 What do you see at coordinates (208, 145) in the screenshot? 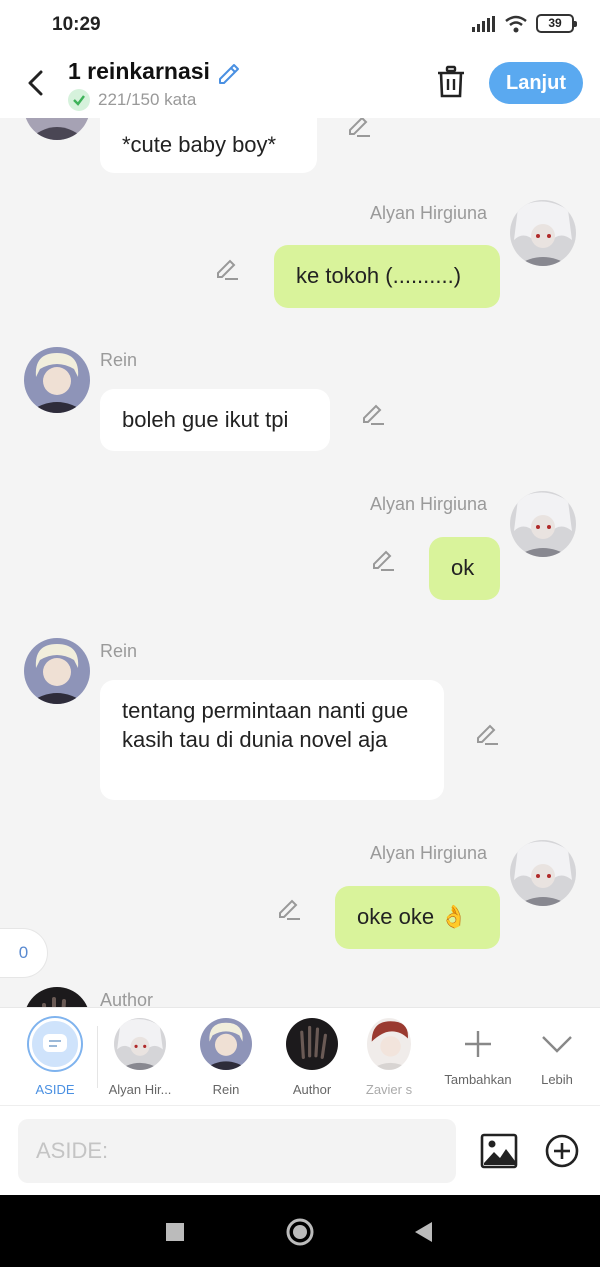
I see `message-bubble: *cute baby boy*` at bounding box center [208, 145].